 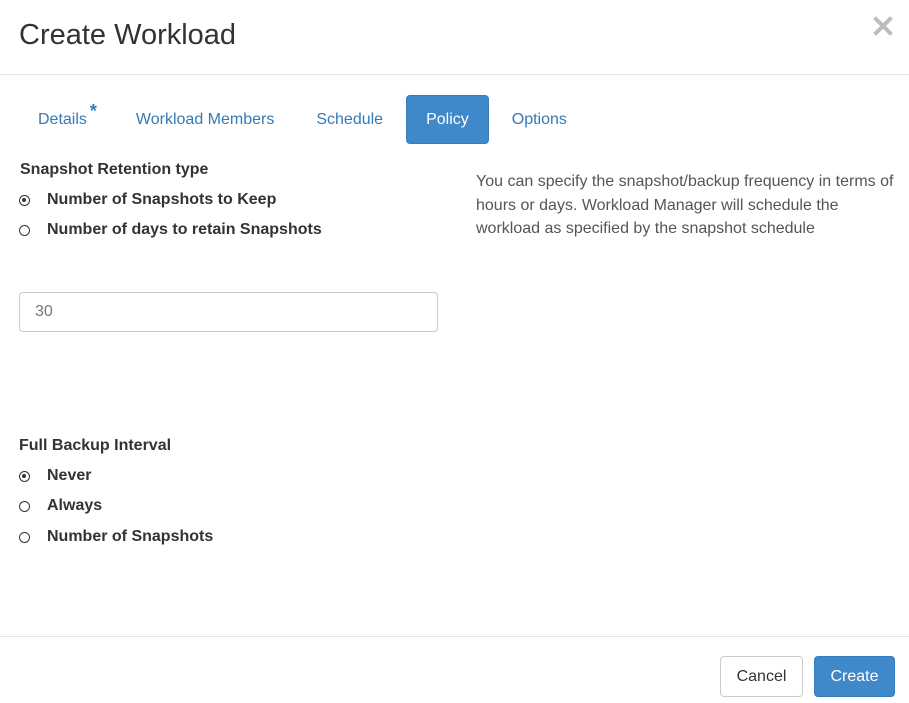 I want to click on tab-details: Details *, so click(x=66, y=119).